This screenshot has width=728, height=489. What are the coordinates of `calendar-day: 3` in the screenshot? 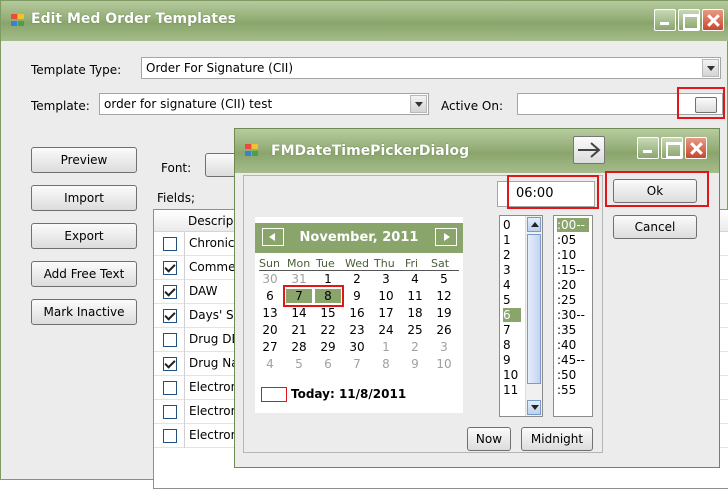 It's located at (444, 347).